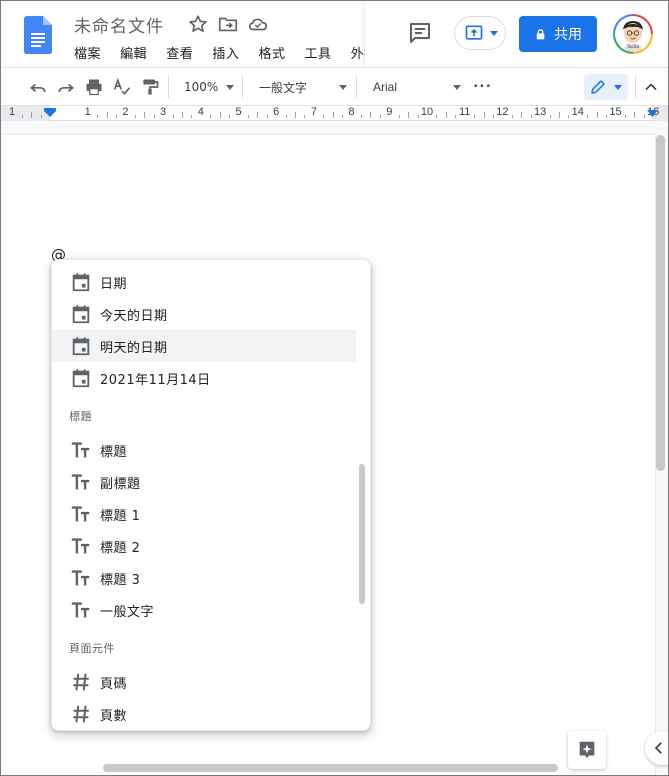  What do you see at coordinates (114, 684) in the screenshot?
I see `menu-item-label: 頁碼` at bounding box center [114, 684].